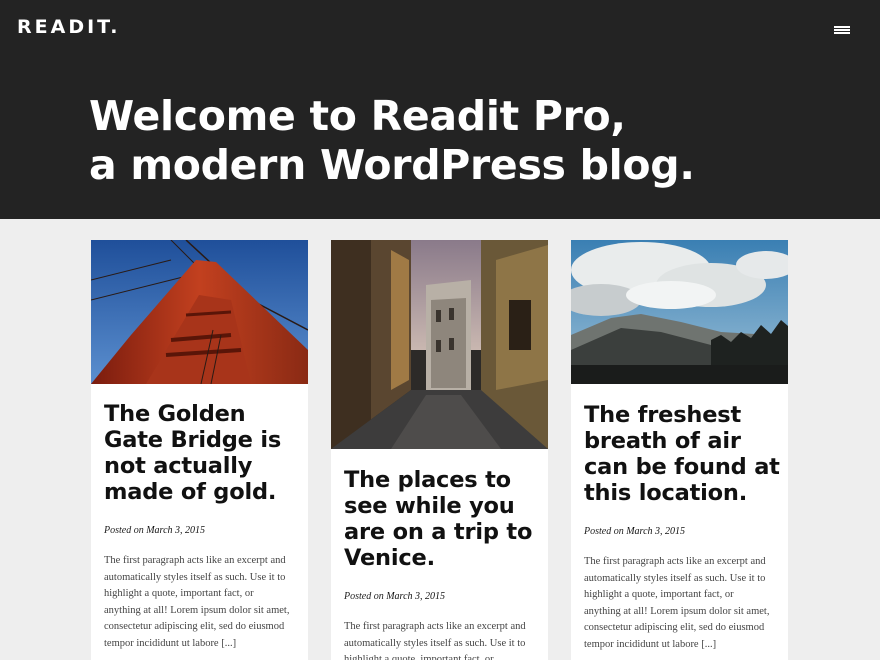 The height and width of the screenshot is (660, 880). Describe the element at coordinates (666, 493) in the screenshot. I see `post-title-line: this location.` at that location.